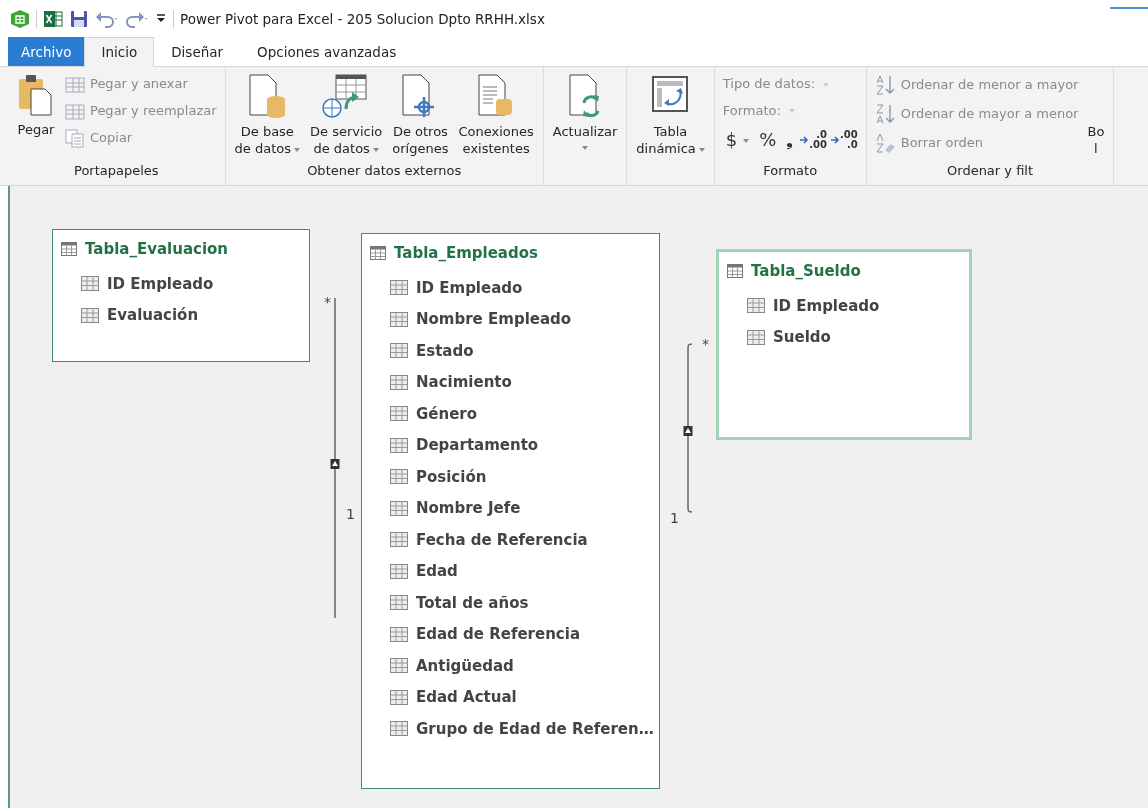 The width and height of the screenshot is (1148, 809). I want to click on field-name: Edad de Referencia, so click(498, 634).